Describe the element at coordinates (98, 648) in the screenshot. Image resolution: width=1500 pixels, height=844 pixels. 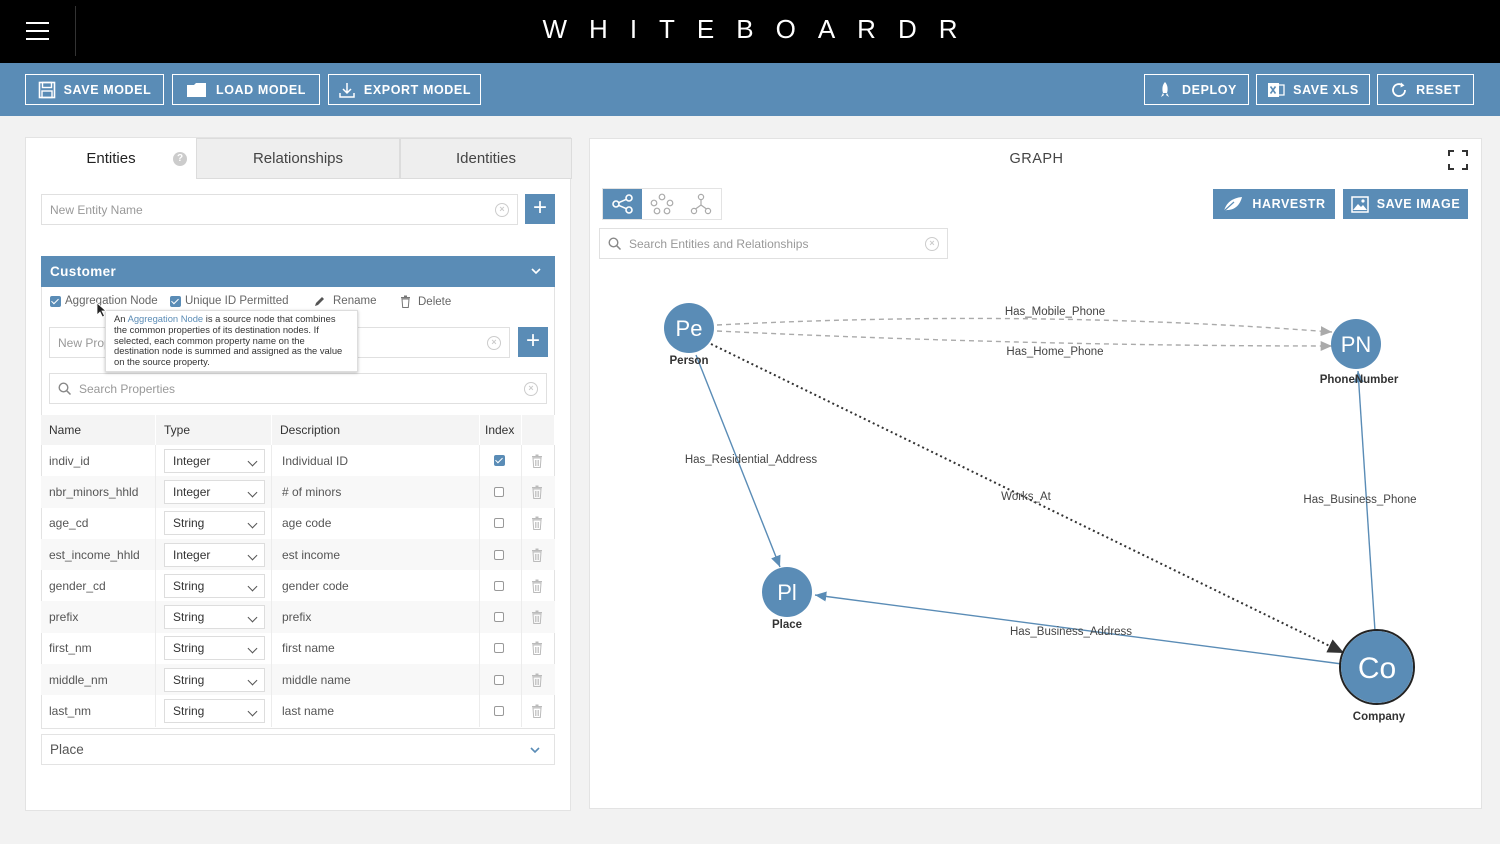
I see `property-name: first_nm` at that location.